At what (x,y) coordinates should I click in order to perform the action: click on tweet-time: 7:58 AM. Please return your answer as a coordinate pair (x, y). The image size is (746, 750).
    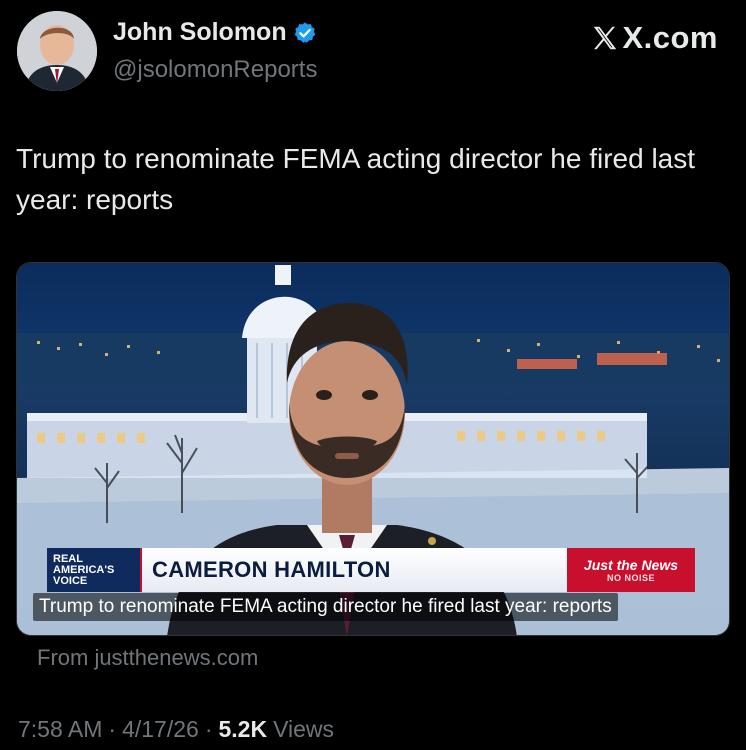
    Looking at the image, I should click on (60, 729).